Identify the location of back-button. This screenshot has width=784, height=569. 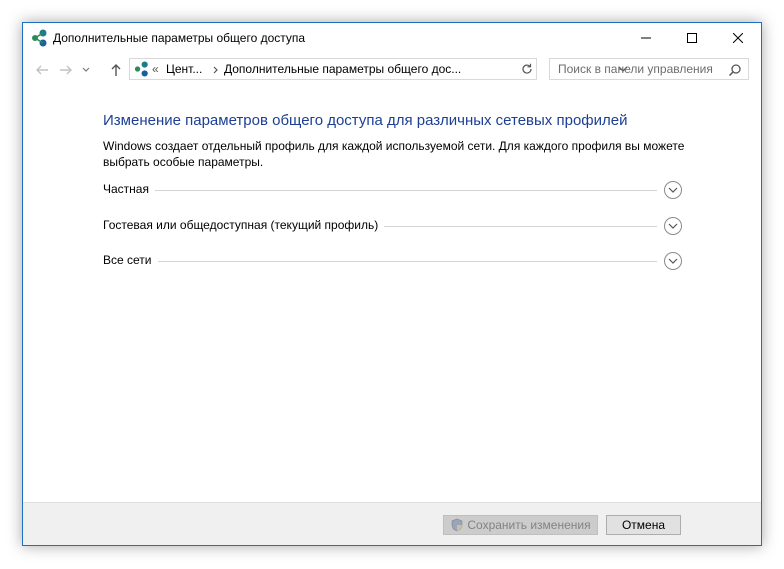
(42, 70).